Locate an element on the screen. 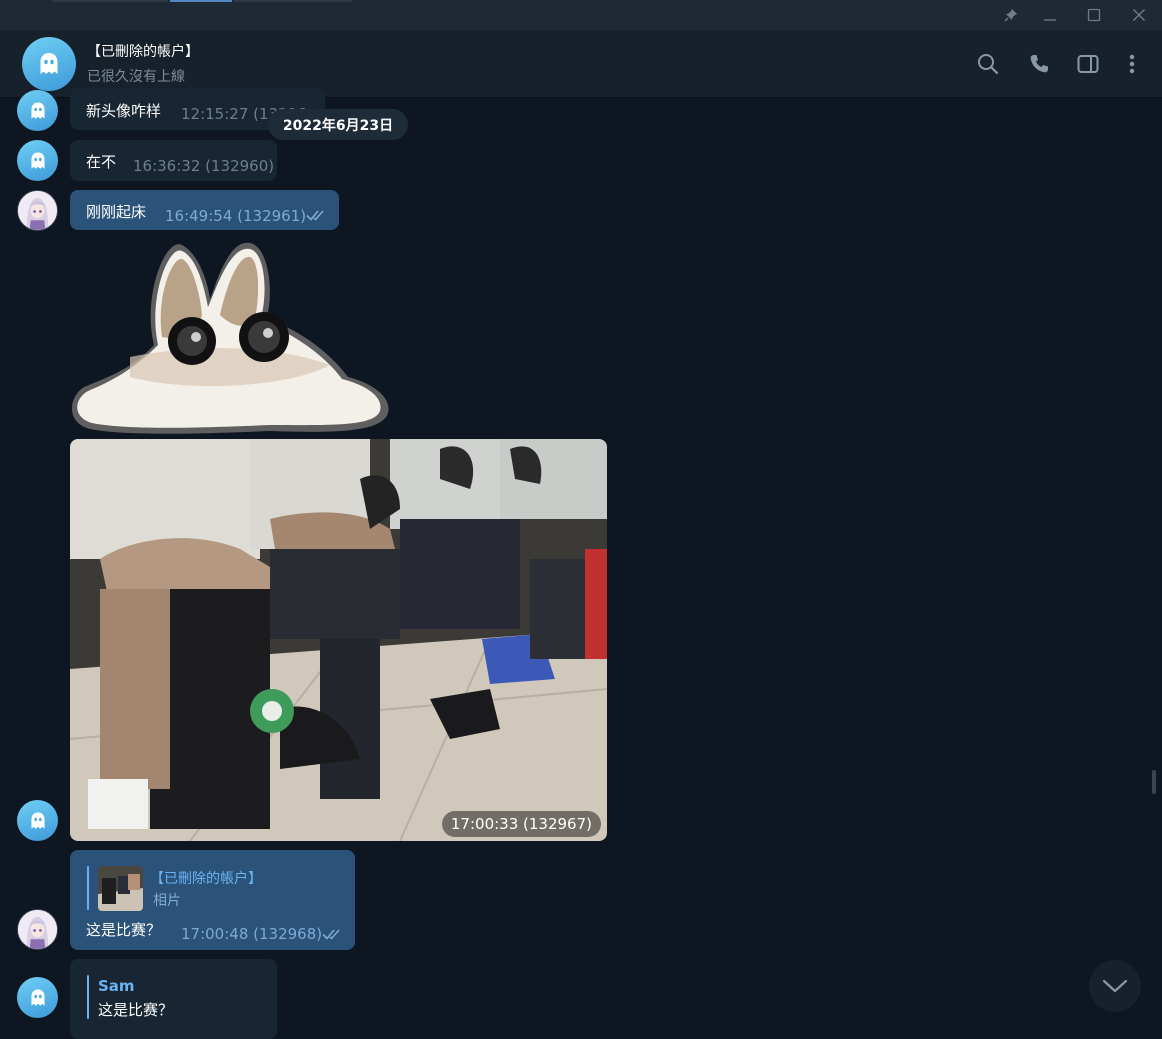 This screenshot has height=1039, width=1162. chat-title: 【已刪除的帳户】 is located at coordinates (143, 51).